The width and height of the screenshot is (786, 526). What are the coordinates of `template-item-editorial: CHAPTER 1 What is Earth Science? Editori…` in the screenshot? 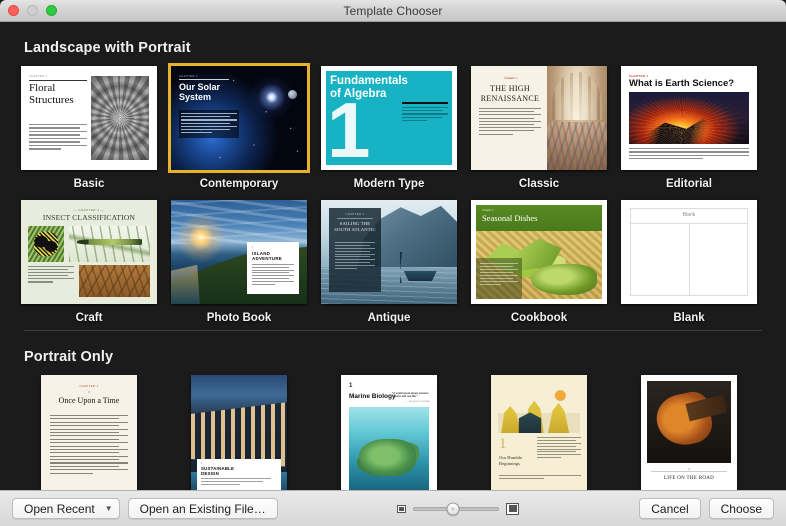 It's located at (689, 128).